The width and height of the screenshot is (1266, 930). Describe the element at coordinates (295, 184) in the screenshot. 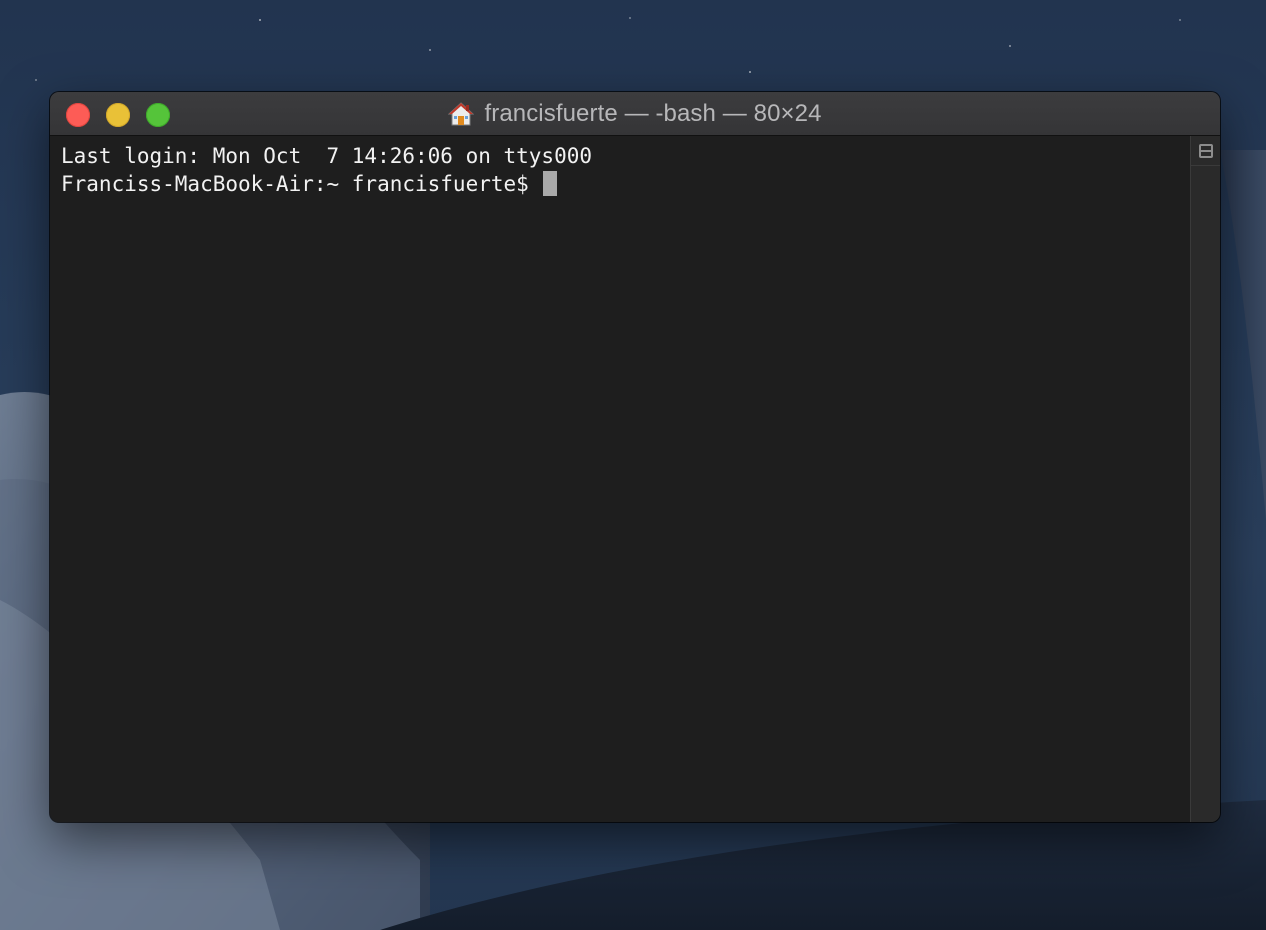

I see `shell-prompt: Franciss-MacBook-Air:~ francisfuerte$` at that location.